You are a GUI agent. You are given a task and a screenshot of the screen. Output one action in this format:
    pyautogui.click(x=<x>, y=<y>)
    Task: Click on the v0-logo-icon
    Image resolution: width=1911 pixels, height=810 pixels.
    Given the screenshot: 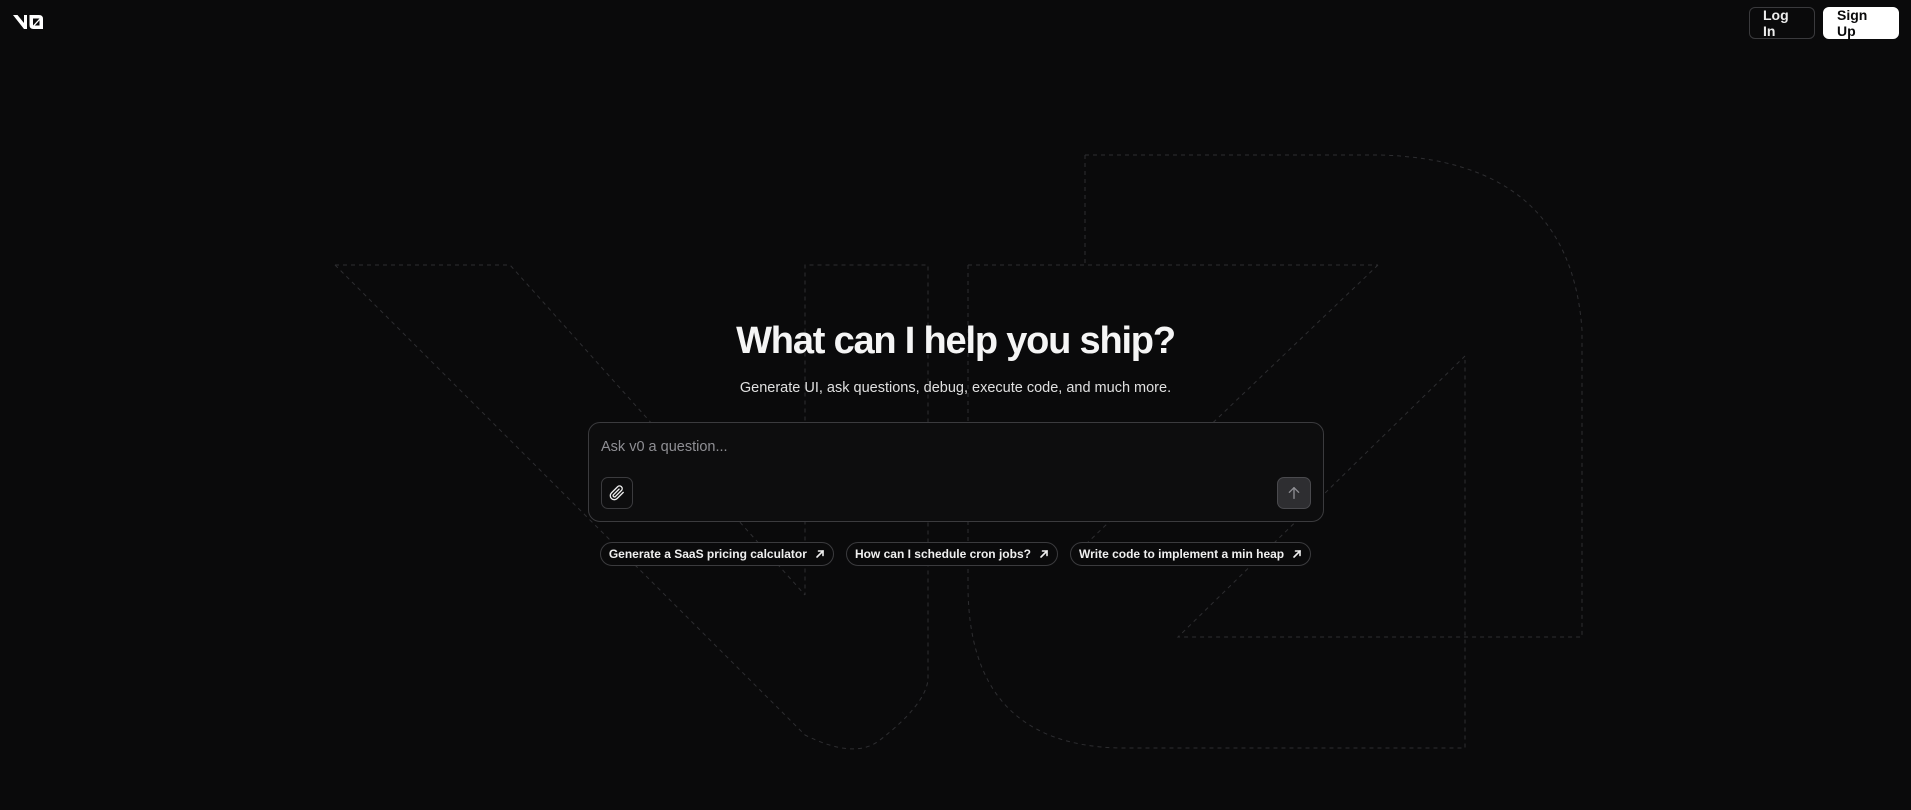 What is the action you would take?
    pyautogui.click(x=28, y=22)
    